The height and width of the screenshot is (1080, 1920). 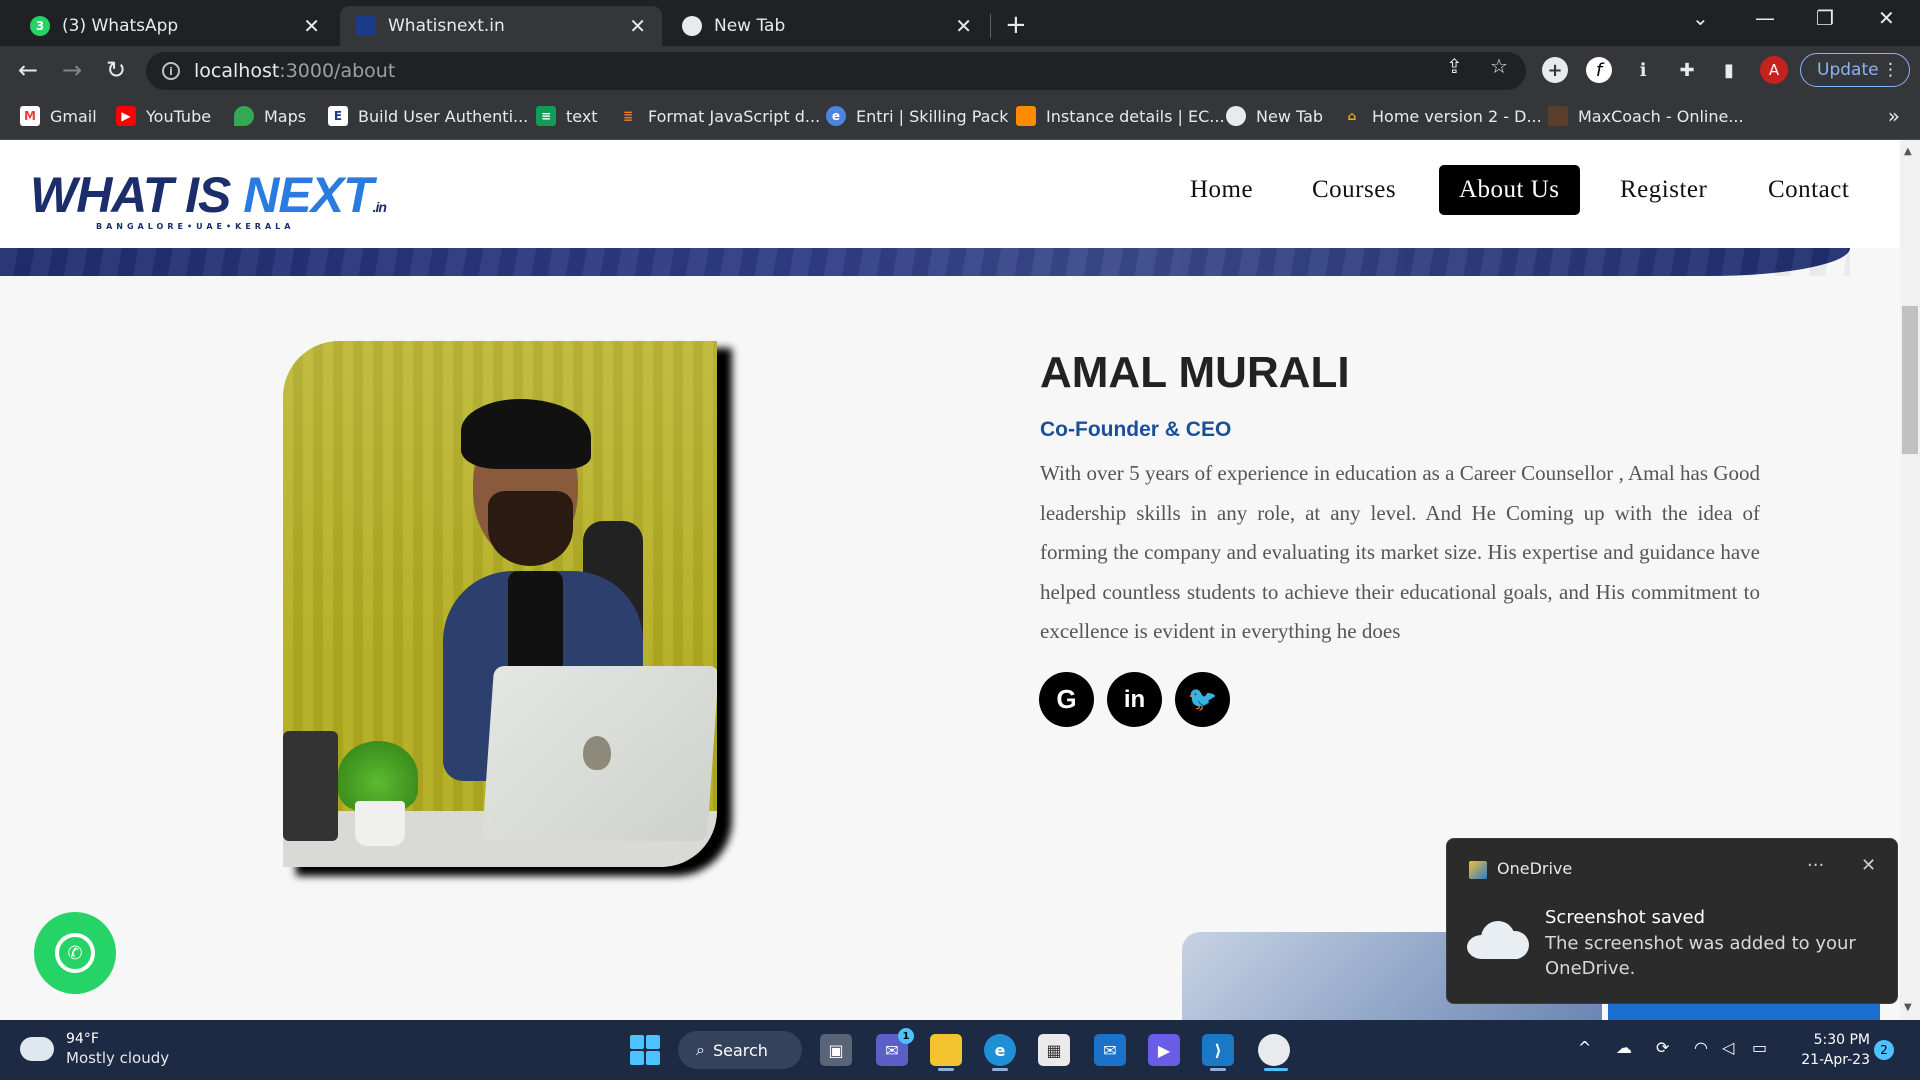 What do you see at coordinates (1908, 1007) in the screenshot?
I see `scroll-down-icon: ▼` at bounding box center [1908, 1007].